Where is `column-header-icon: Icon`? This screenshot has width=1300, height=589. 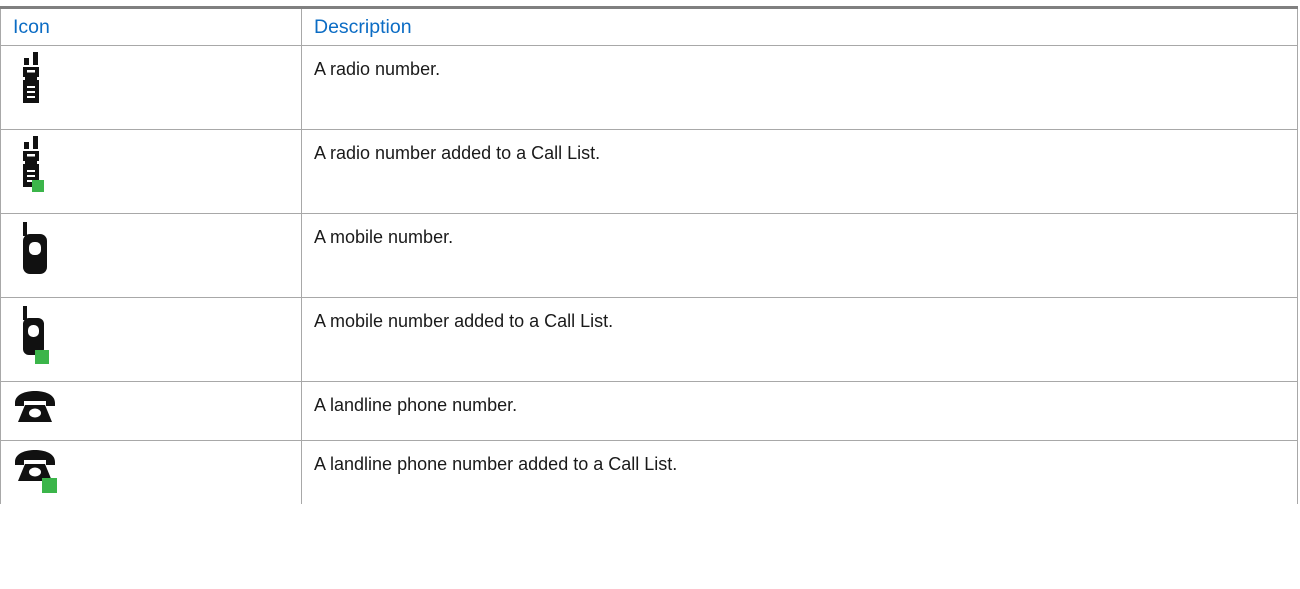 column-header-icon: Icon is located at coordinates (151, 26).